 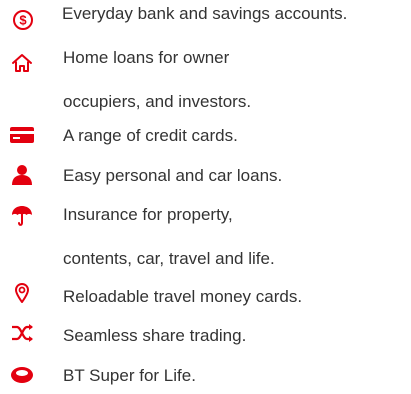 I want to click on list-item-text: BT Super for Life., so click(x=129, y=375).